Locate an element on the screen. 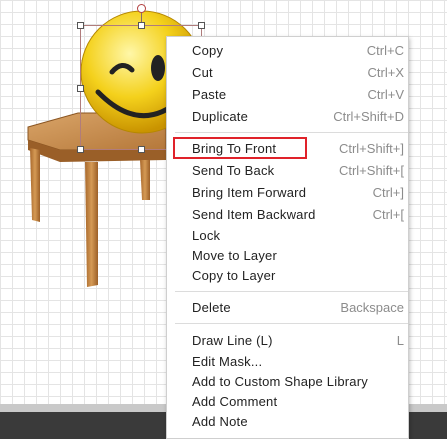 This screenshot has width=447, height=439. menu-item-label: Add to Custom Shape Library is located at coordinates (280, 381).